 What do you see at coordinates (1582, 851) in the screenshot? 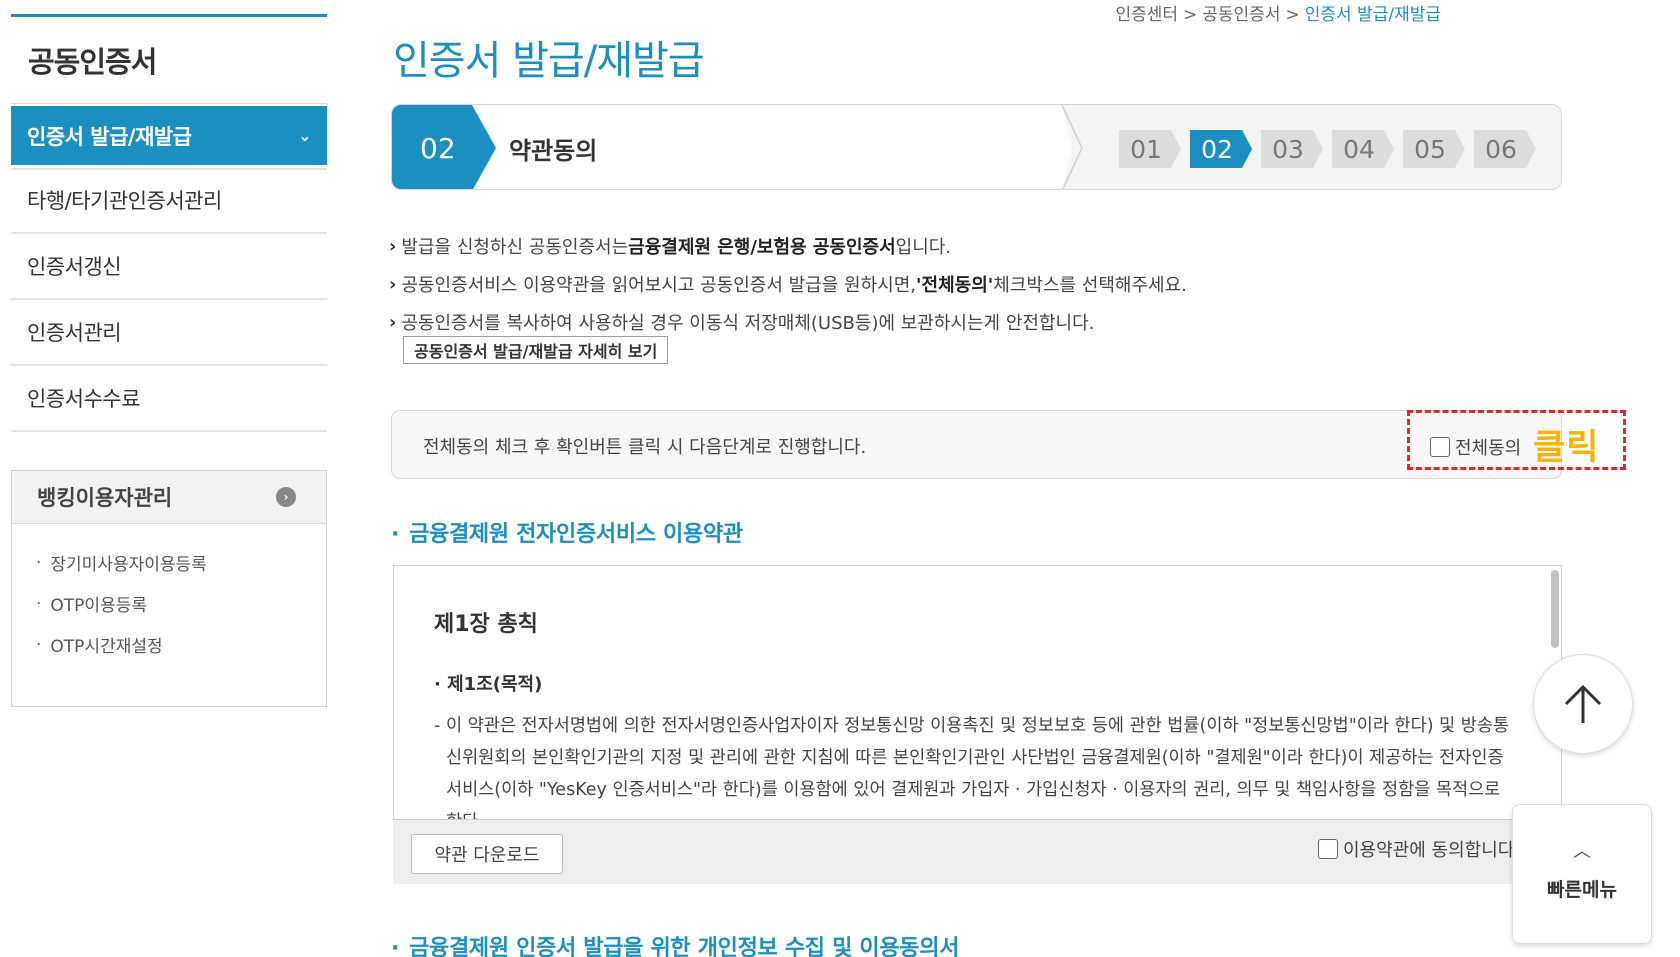
I see `chevron-up-icon: ︿` at bounding box center [1582, 851].